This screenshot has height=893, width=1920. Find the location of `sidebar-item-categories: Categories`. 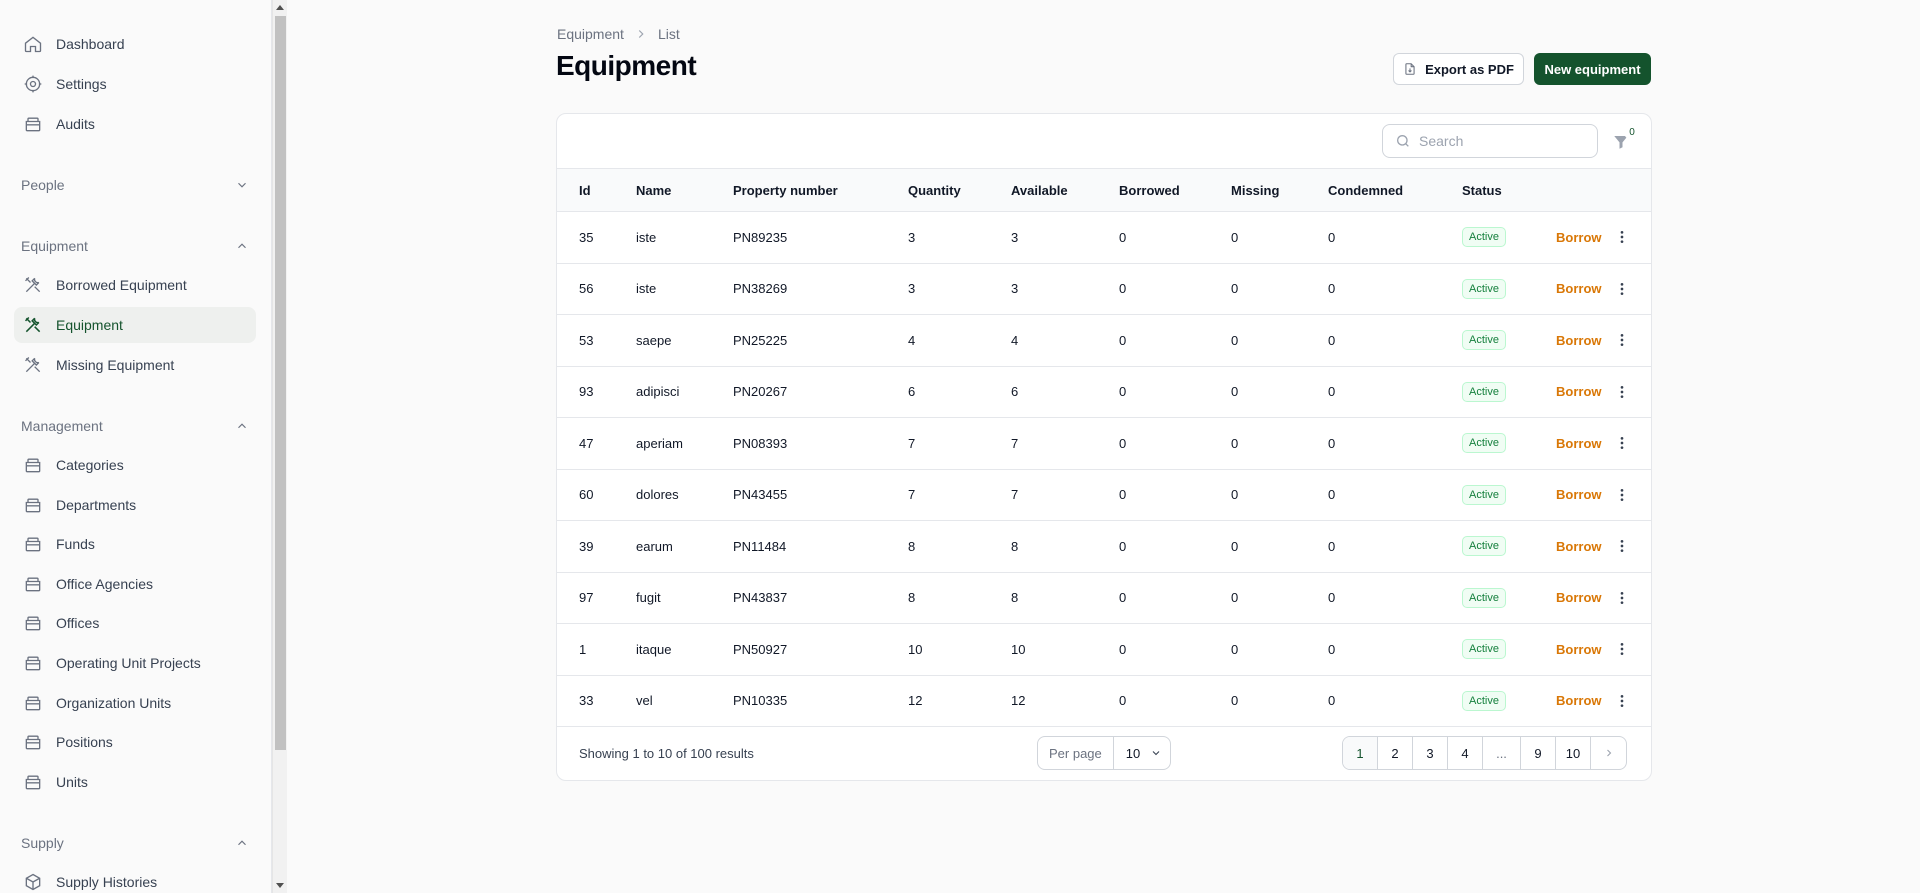

sidebar-item-categories: Categories is located at coordinates (135, 465).